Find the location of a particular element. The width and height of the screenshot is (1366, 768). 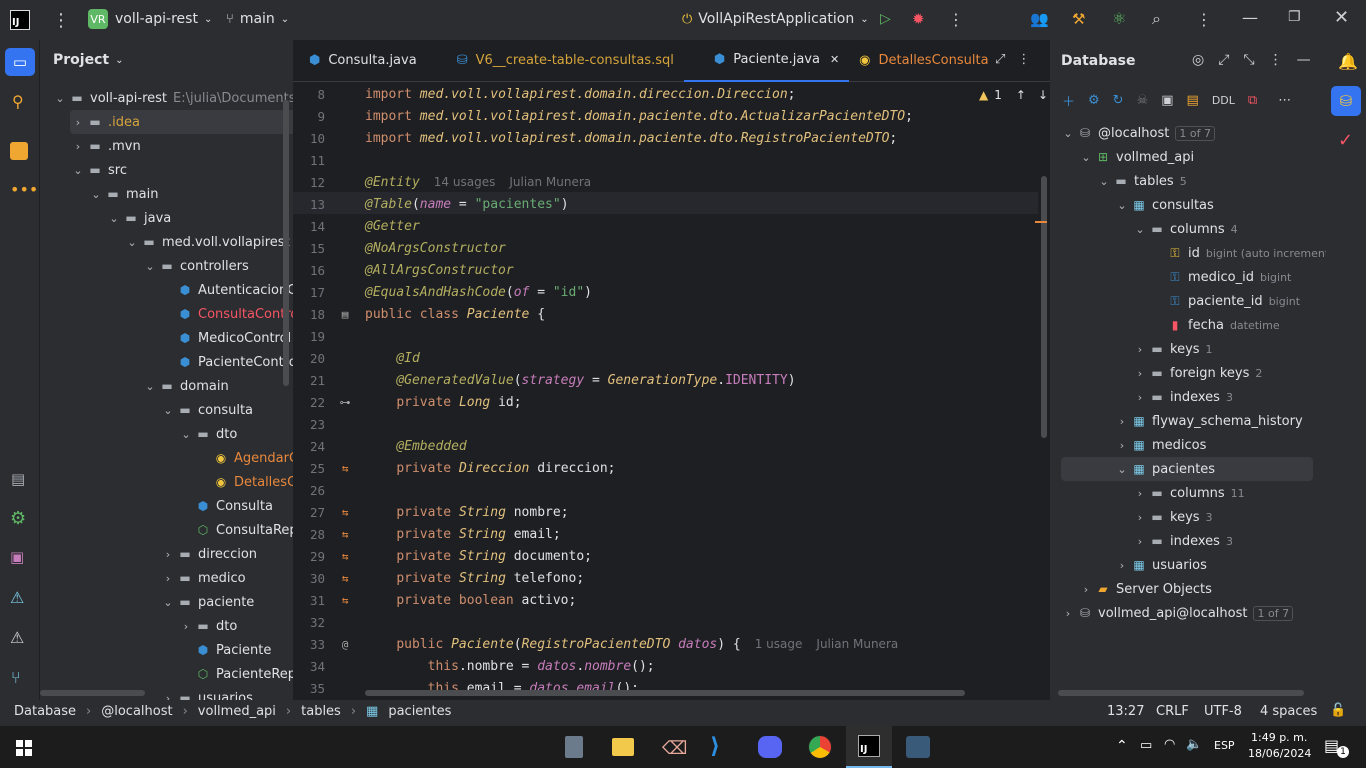

commit-tool-icon: ⚲ is located at coordinates (18, 101).